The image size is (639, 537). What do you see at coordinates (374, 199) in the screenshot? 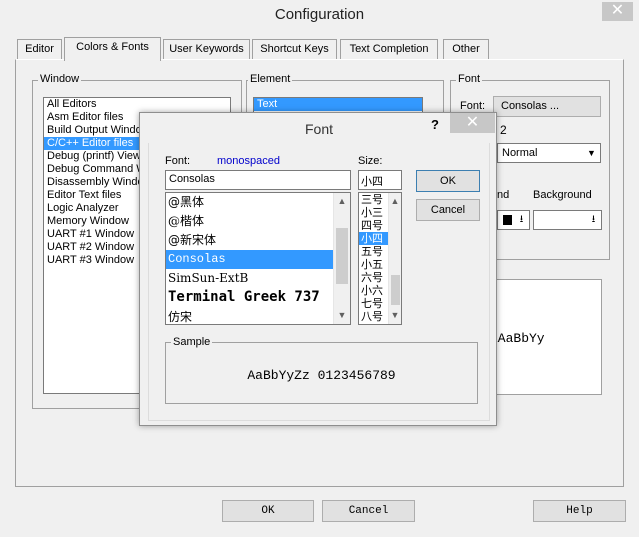
I see `size-list-item: 三号` at bounding box center [374, 199].